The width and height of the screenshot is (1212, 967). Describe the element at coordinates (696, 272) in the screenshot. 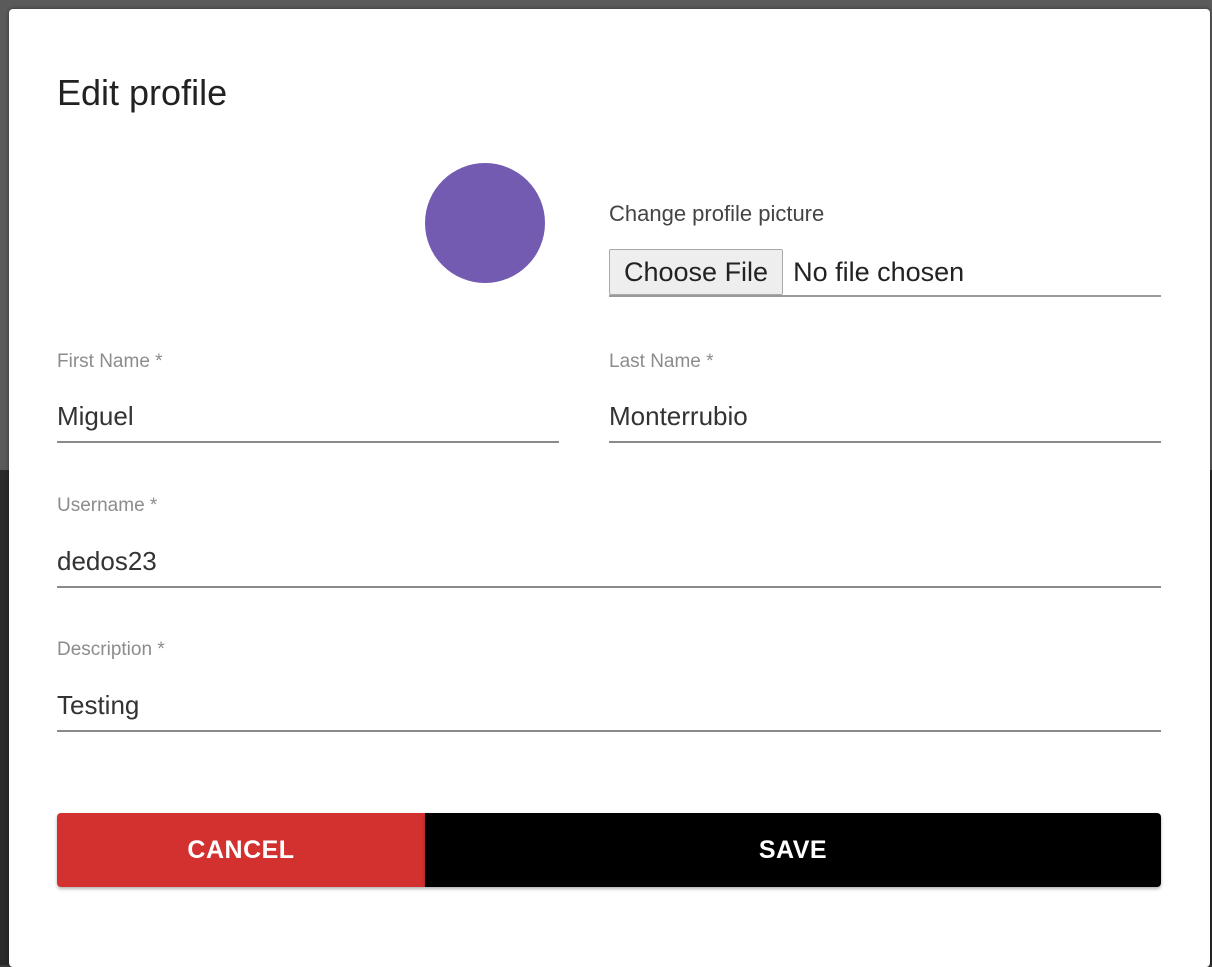

I see `choose-file-button: Choose File` at that location.